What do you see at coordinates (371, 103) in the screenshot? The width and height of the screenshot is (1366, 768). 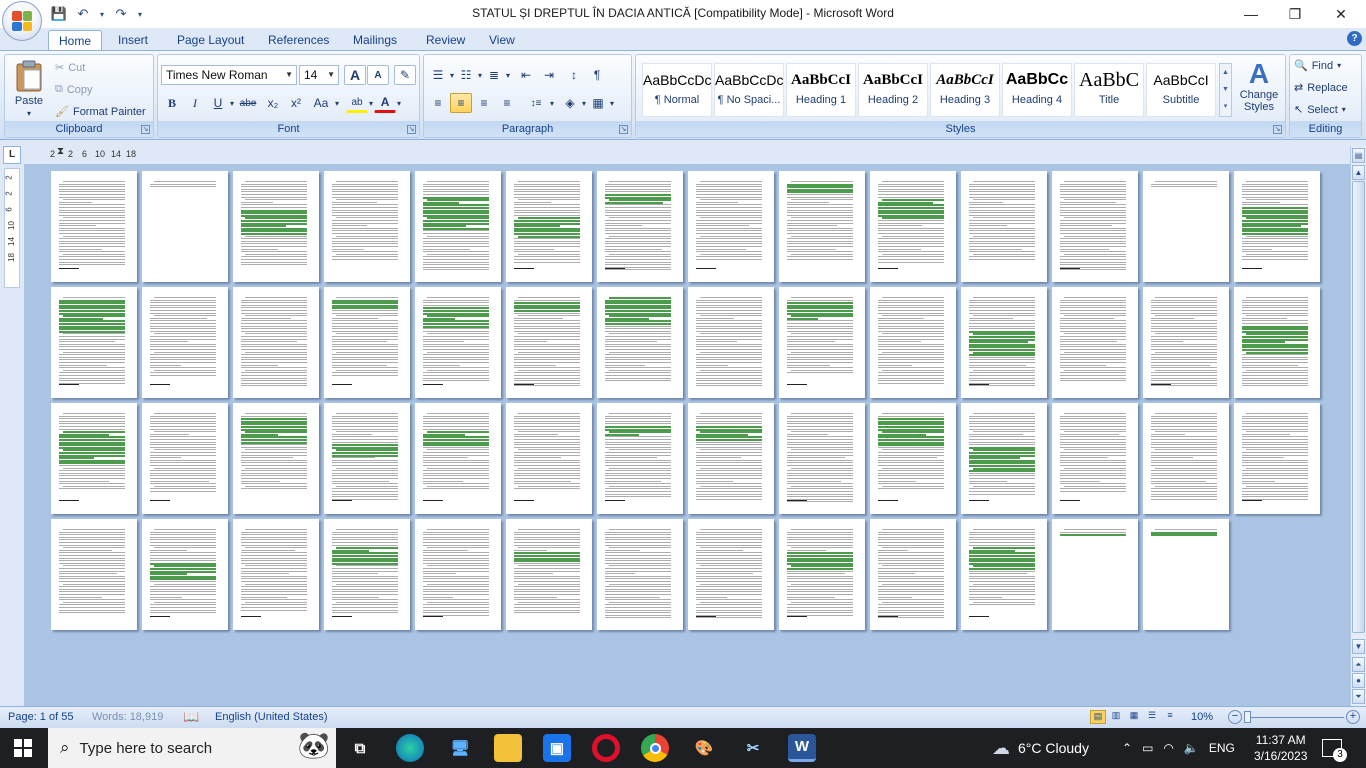 I see `highlight-dropdown-icon: ▾` at bounding box center [371, 103].